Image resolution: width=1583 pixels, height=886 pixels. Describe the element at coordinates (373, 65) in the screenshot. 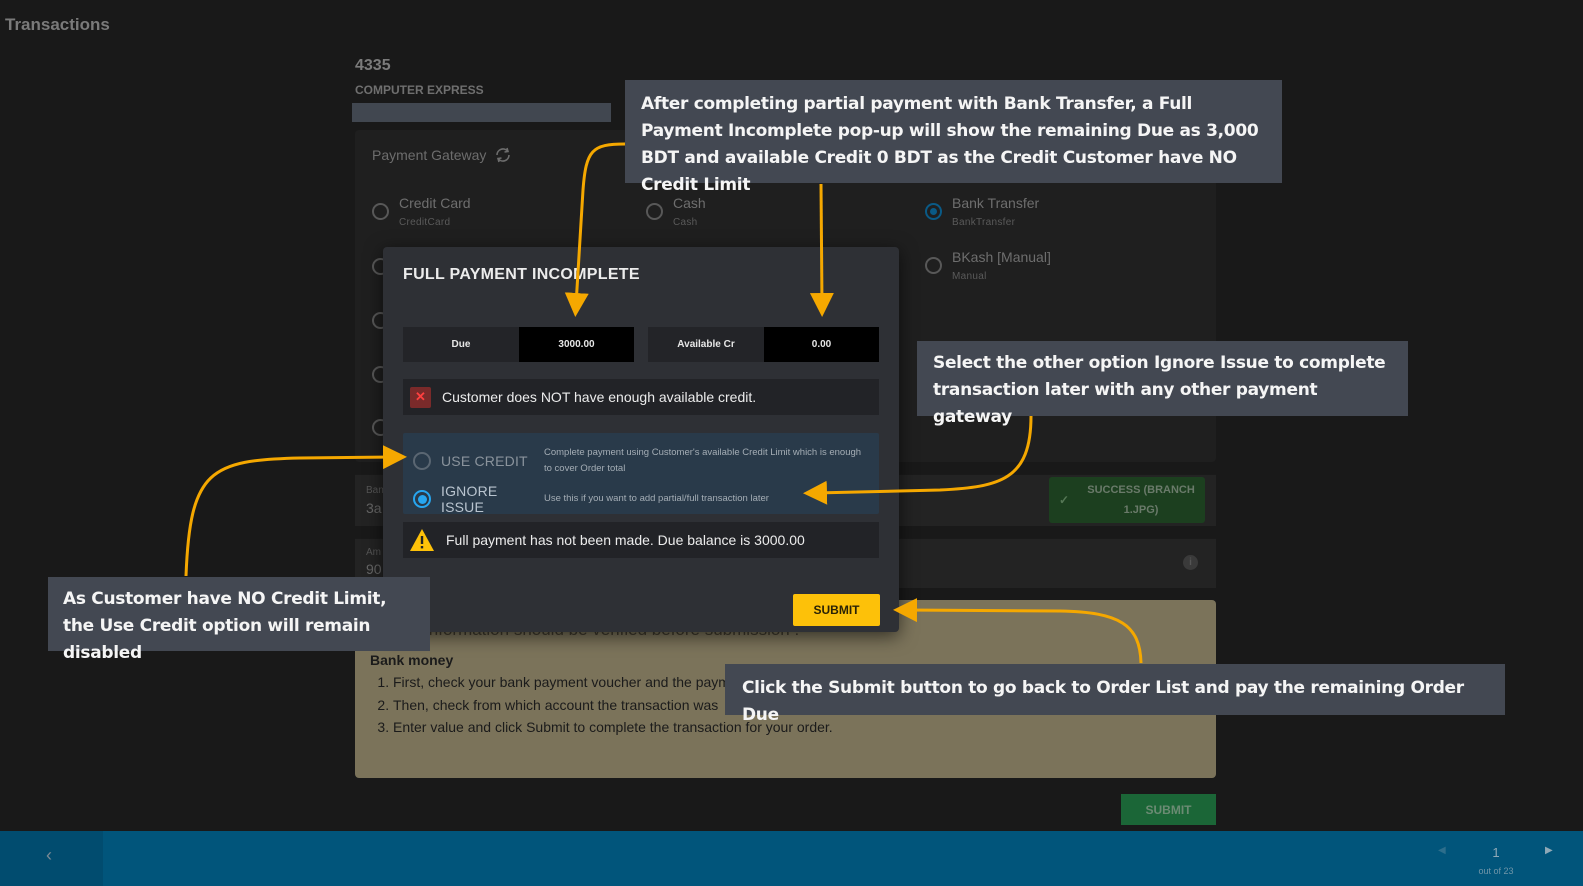

I see `order-number: 4335` at that location.